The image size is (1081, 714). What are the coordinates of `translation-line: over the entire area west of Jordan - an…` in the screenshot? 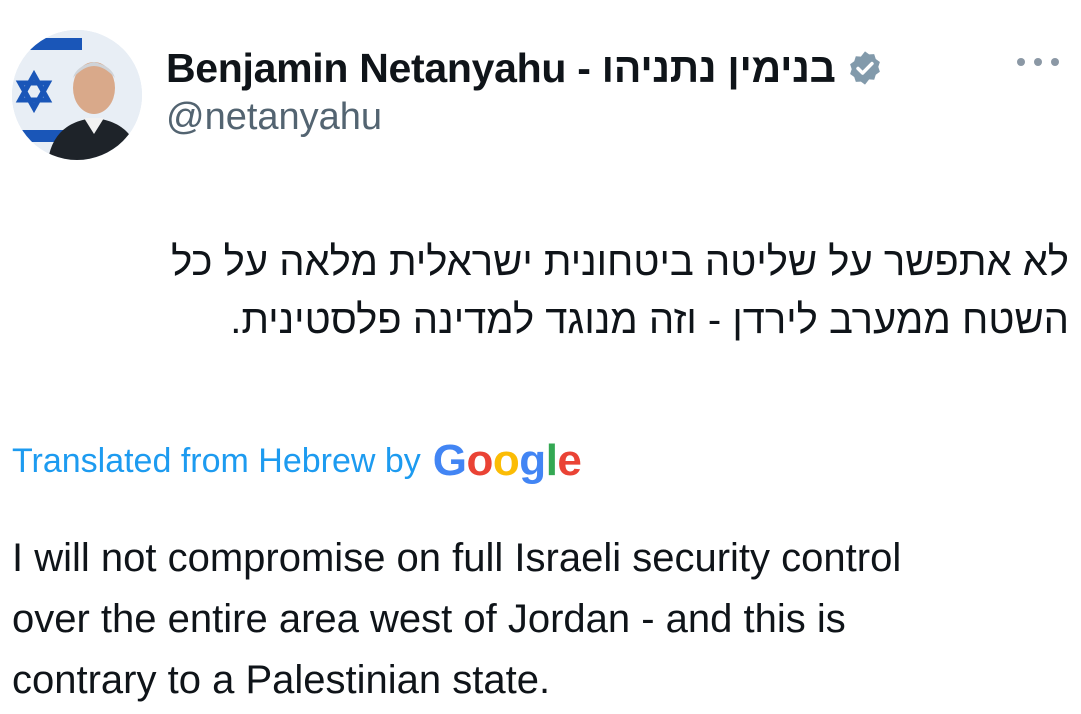 It's located at (429, 619).